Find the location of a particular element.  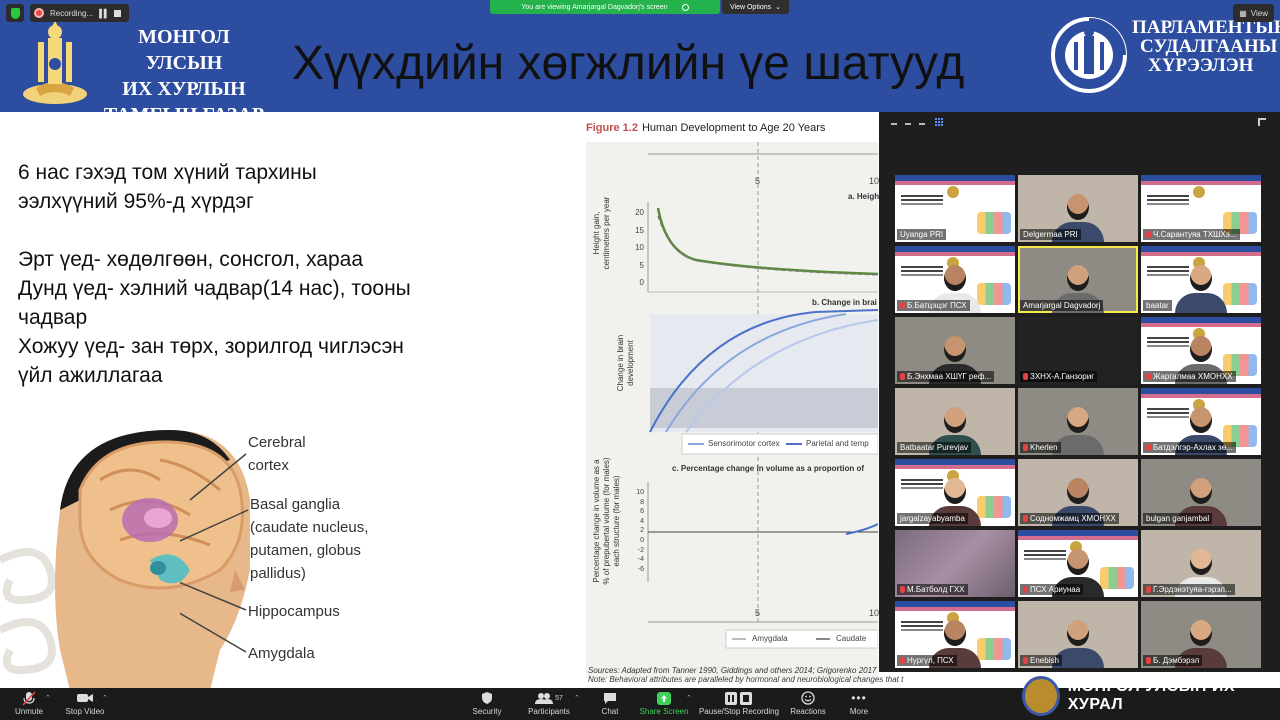

participant-name: Batbaatar Purevjav is located at coordinates (934, 447).